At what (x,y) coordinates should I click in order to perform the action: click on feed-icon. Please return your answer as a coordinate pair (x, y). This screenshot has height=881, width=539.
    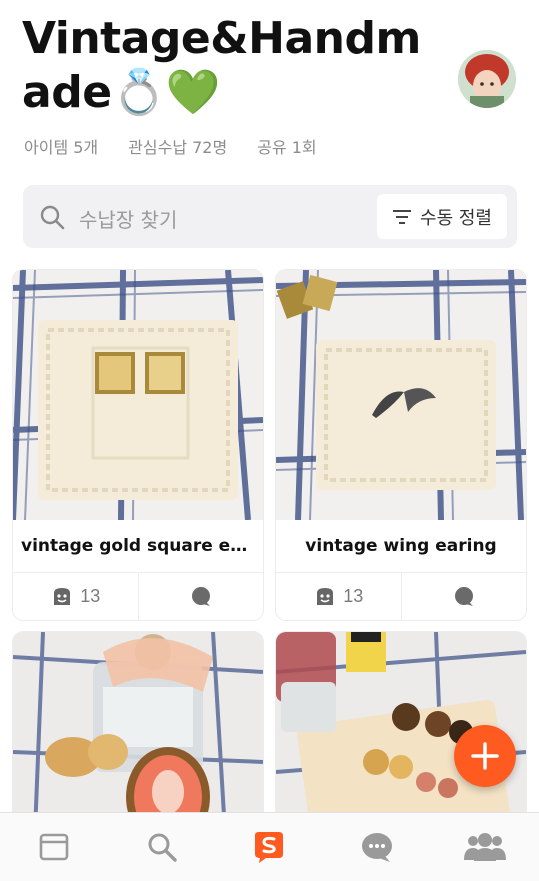
    Looking at the image, I should click on (54, 847).